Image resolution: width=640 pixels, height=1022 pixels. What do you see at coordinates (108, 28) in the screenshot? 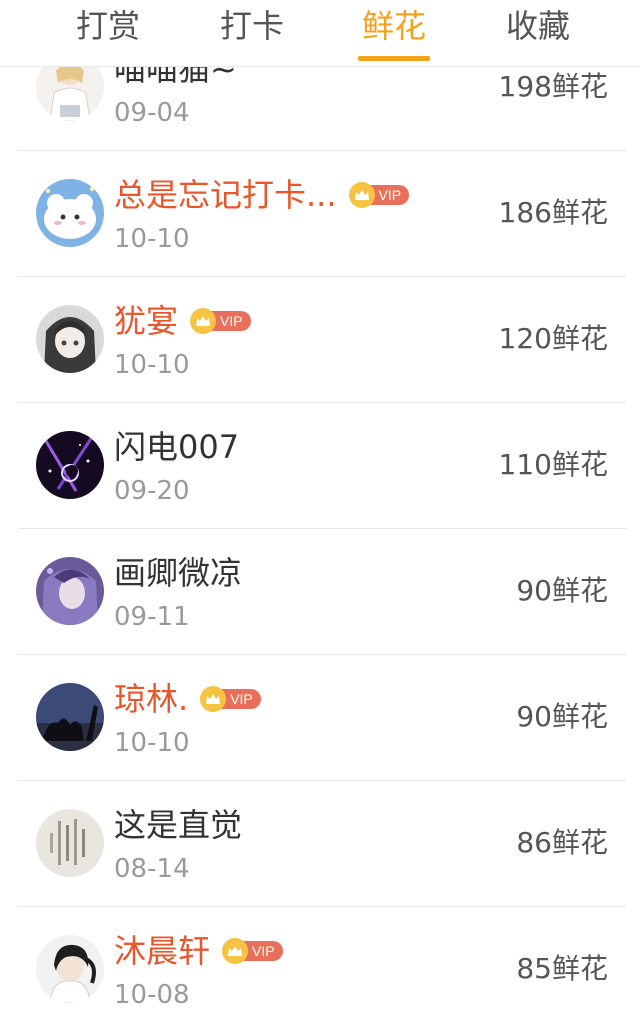
I see `tab-reward: 打赏` at bounding box center [108, 28].